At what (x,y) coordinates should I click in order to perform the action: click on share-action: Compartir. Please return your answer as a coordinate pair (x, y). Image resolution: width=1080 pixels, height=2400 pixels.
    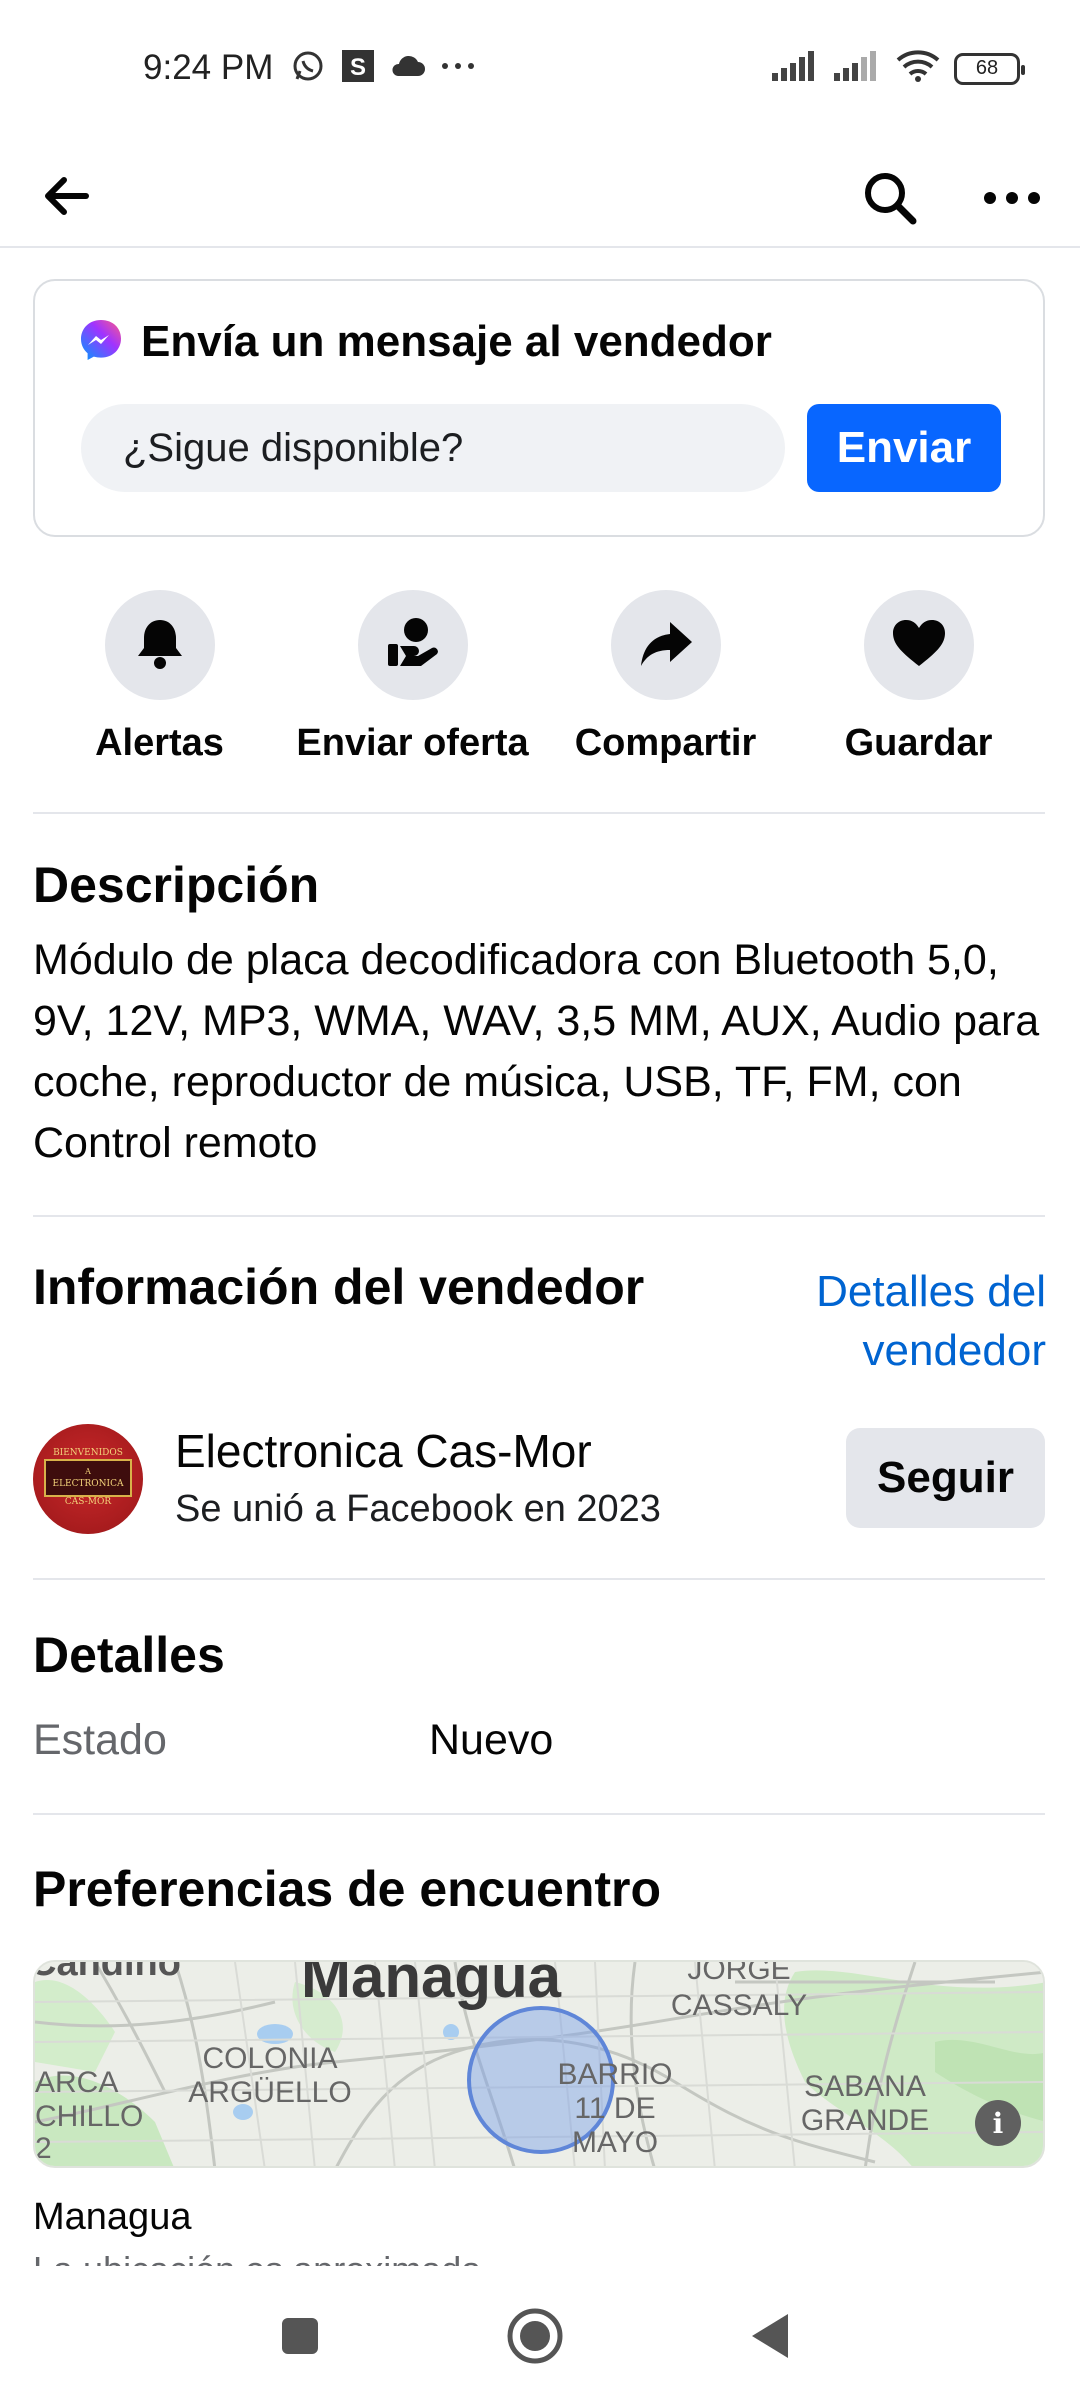
    Looking at the image, I should click on (665, 680).